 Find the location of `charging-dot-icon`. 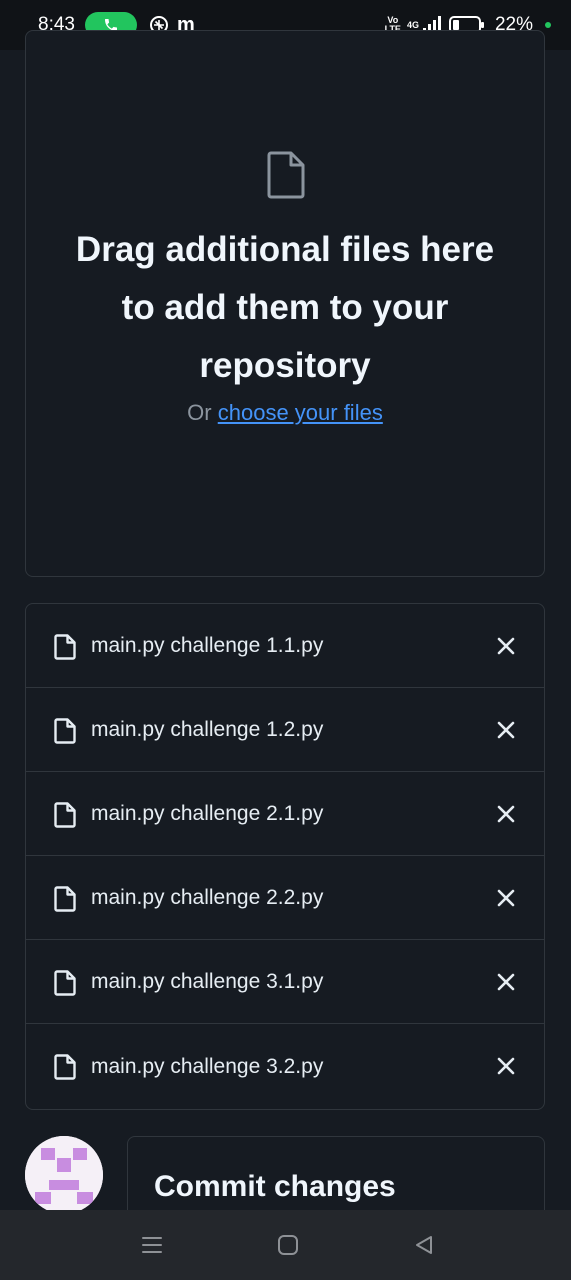

charging-dot-icon is located at coordinates (548, 25).